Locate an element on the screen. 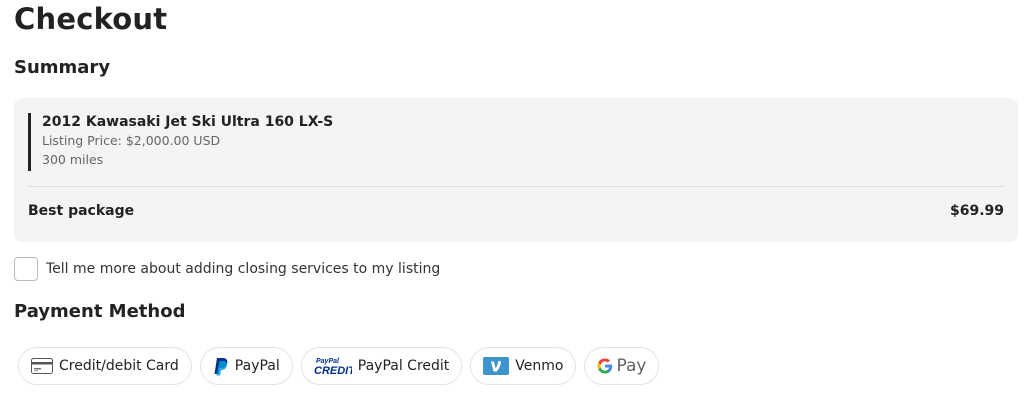  paypal-credit-button: PayPal CREDIT PayPal Credit is located at coordinates (381, 366).